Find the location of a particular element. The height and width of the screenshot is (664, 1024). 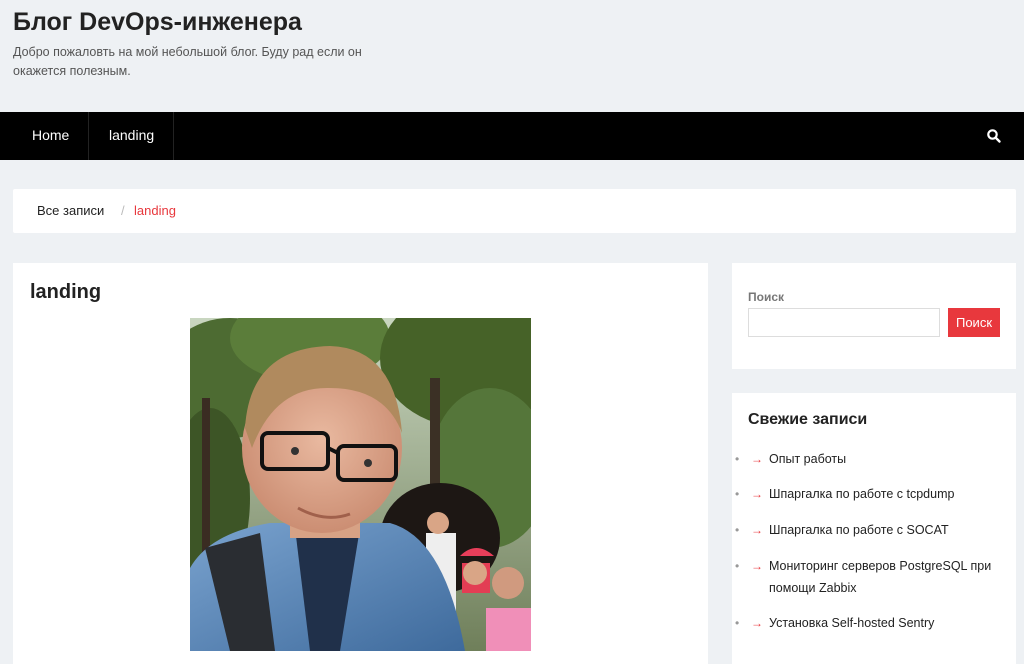

recent-posts-title: Свежие записи is located at coordinates (808, 419).